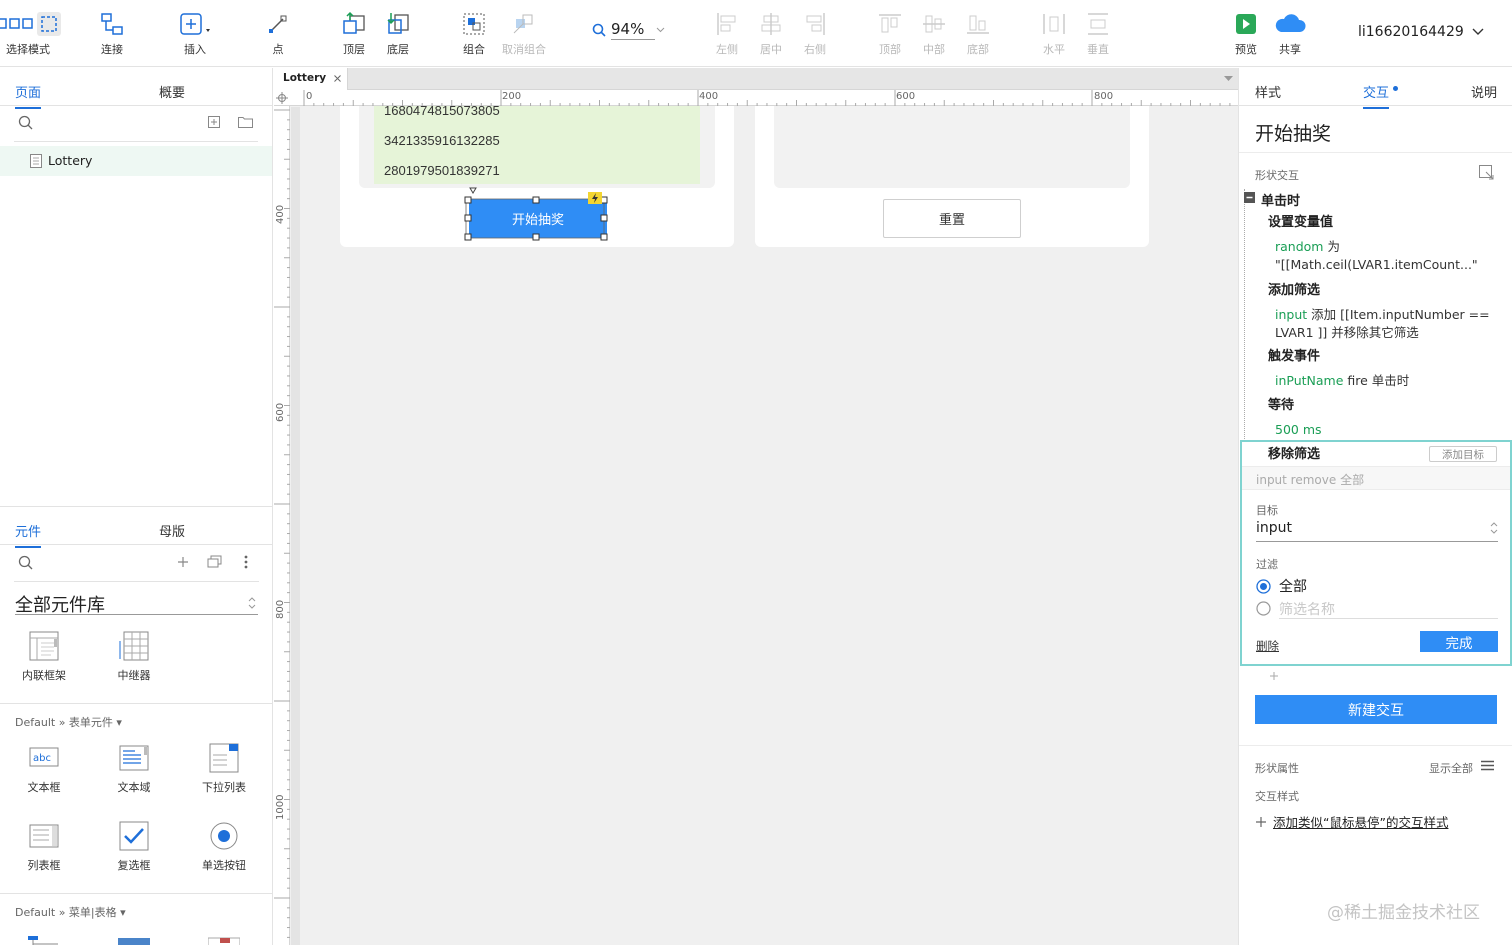 This screenshot has width=1512, height=945. Describe the element at coordinates (112, 32) in the screenshot. I see `connect-button: 连接` at that location.